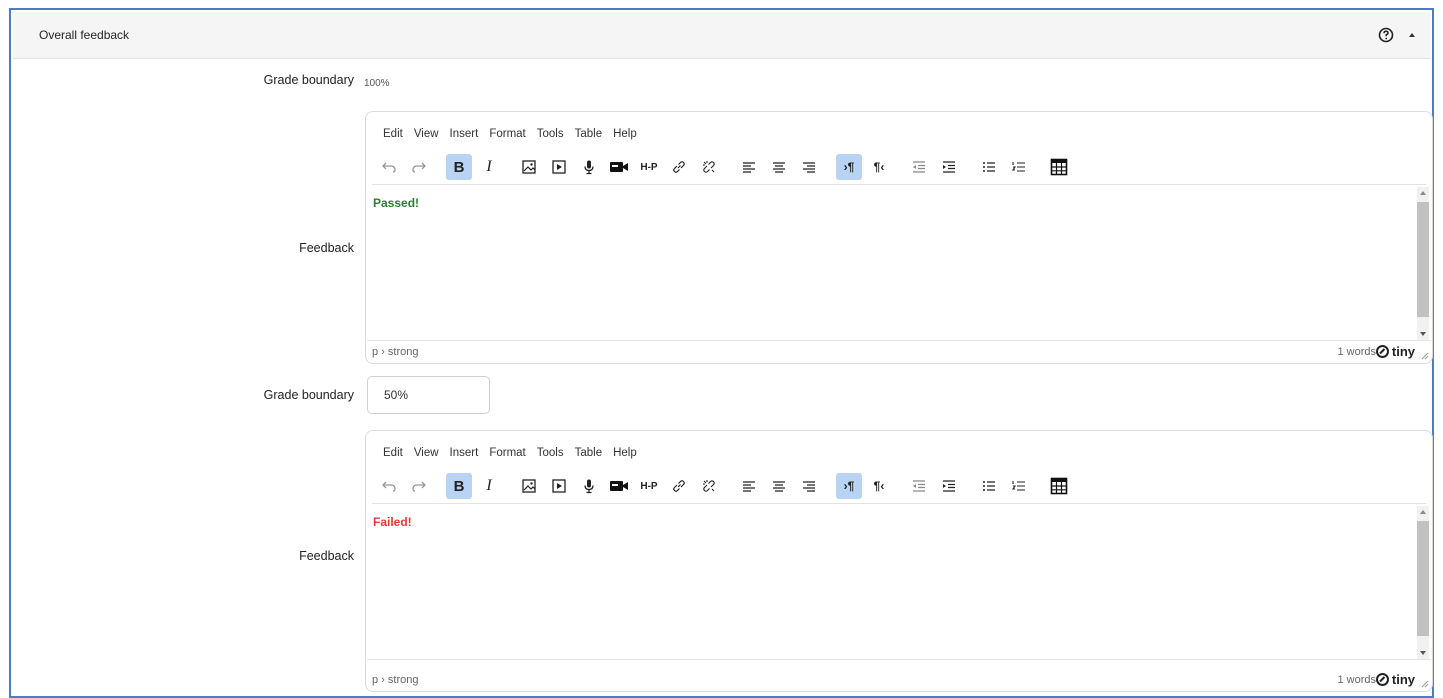  What do you see at coordinates (428, 395) in the screenshot?
I see `grade-boundary-input` at bounding box center [428, 395].